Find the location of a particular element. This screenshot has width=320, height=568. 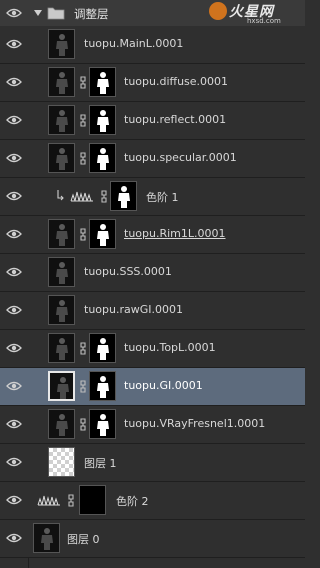

layer-row: tuopu.TopL.0001 is located at coordinates (152, 349).